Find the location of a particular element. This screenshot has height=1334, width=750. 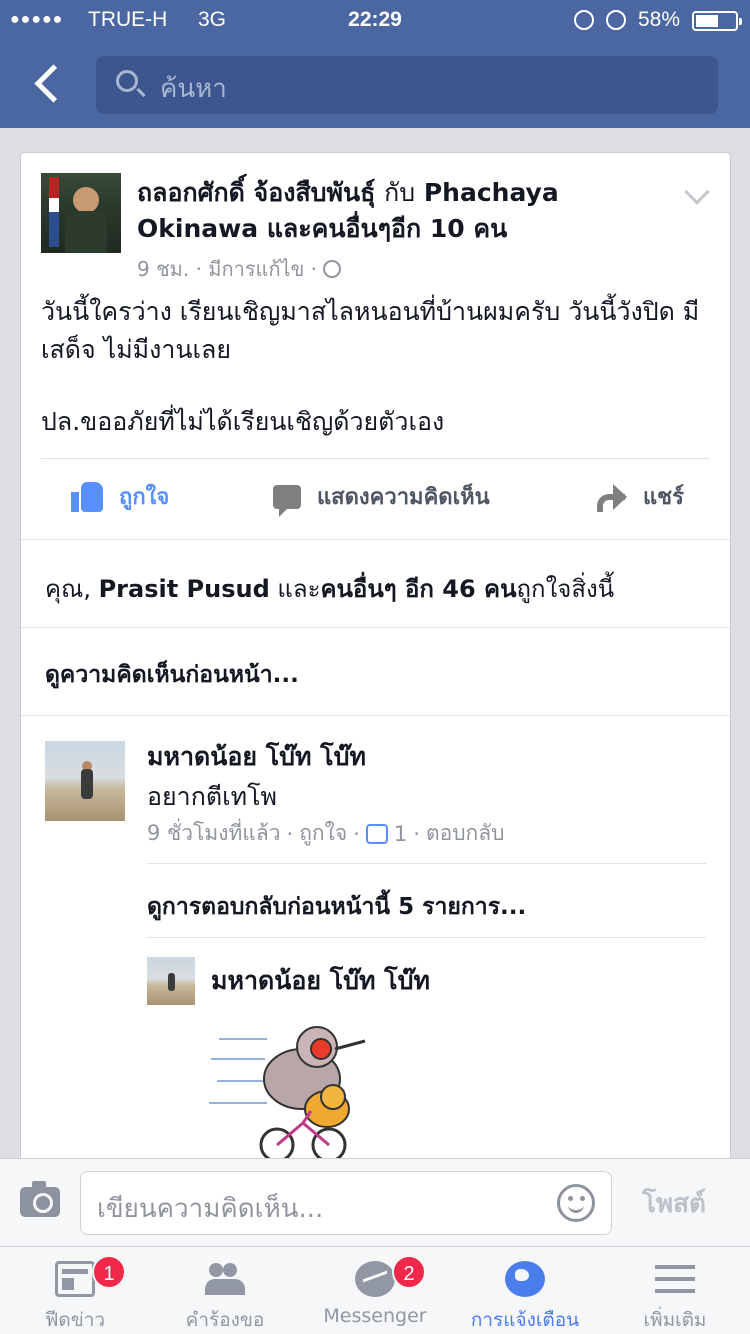

search-input: ค้นหา is located at coordinates (407, 85).